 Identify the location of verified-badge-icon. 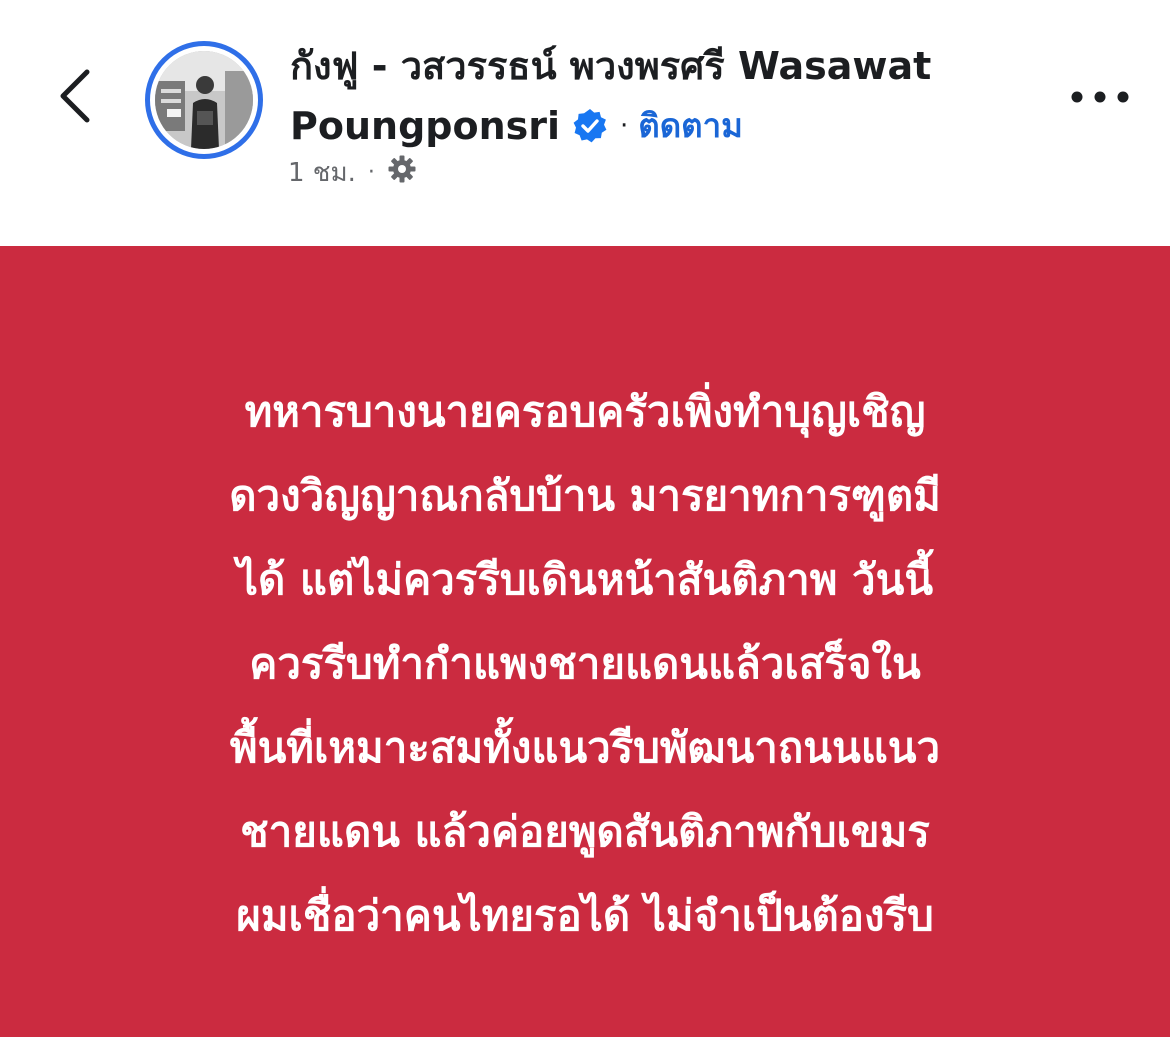
(590, 126).